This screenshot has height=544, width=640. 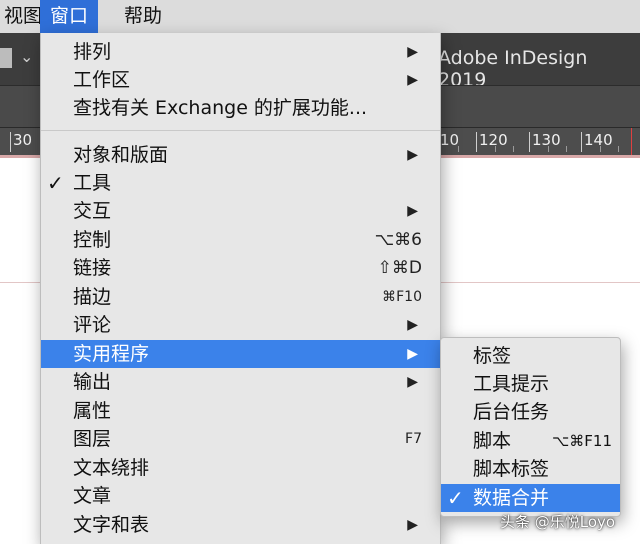 I want to click on menu-item-text-wrap: 文本绕排, so click(x=240, y=468).